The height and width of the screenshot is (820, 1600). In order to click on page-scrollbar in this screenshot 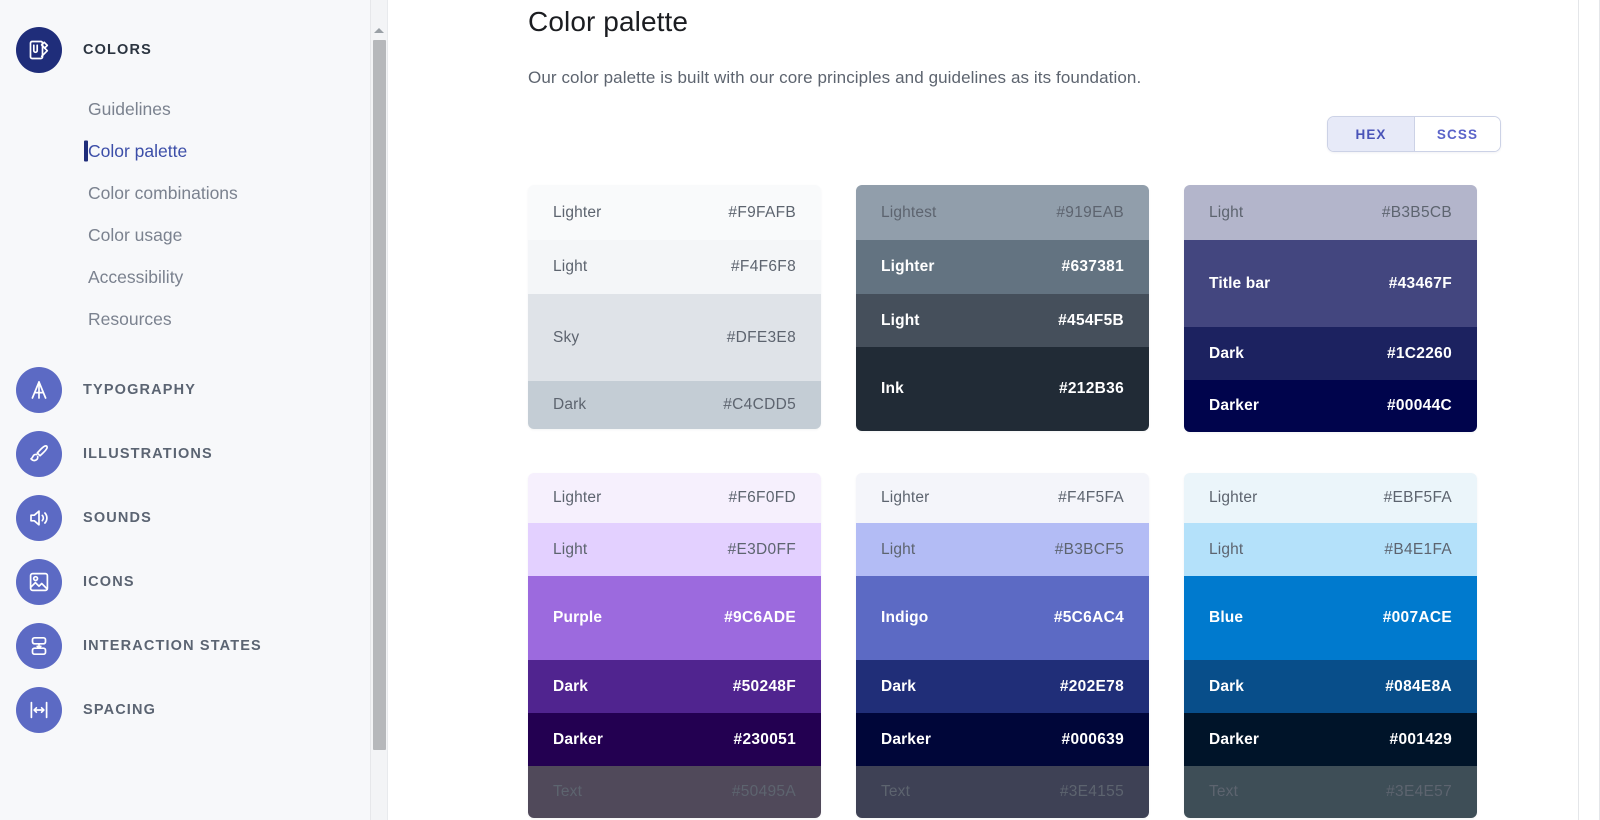, I will do `click(1588, 410)`.